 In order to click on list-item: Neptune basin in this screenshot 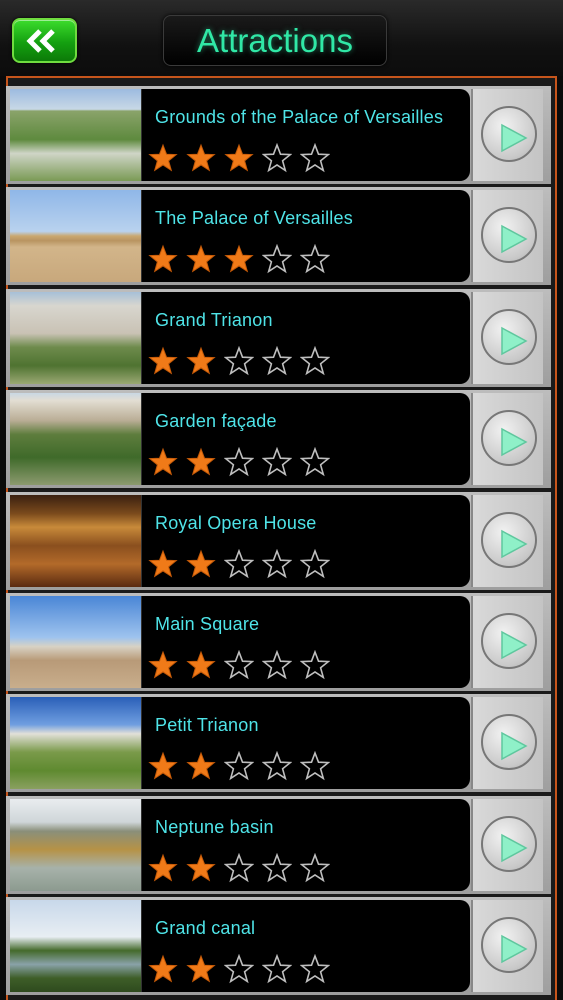, I will do `click(278, 844)`.